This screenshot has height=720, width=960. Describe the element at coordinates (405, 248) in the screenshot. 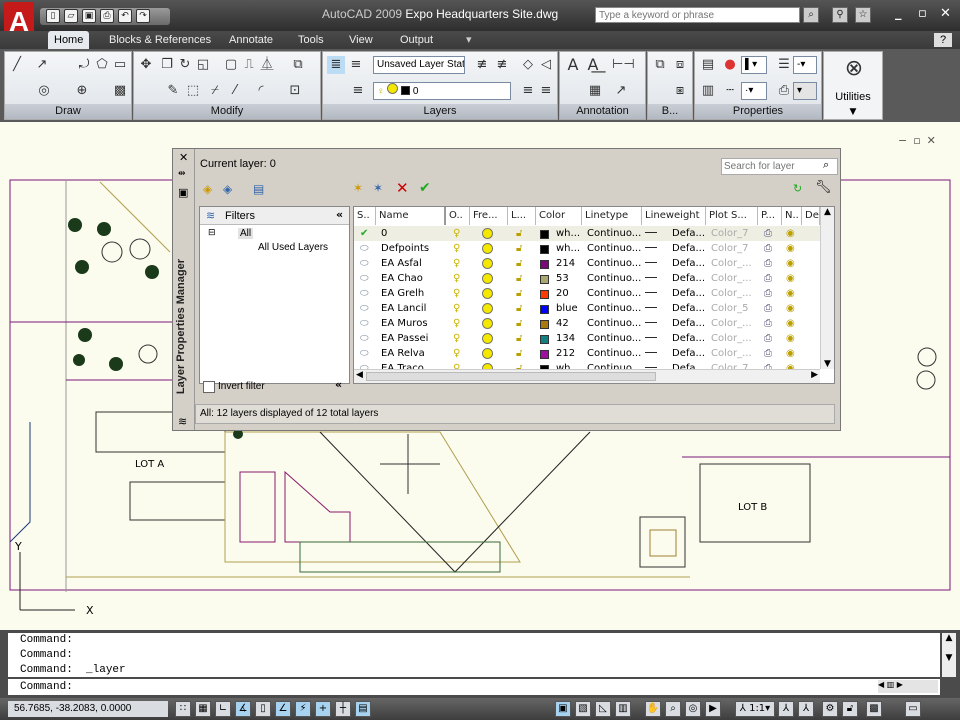

I see `layer-name: Defpoints` at that location.